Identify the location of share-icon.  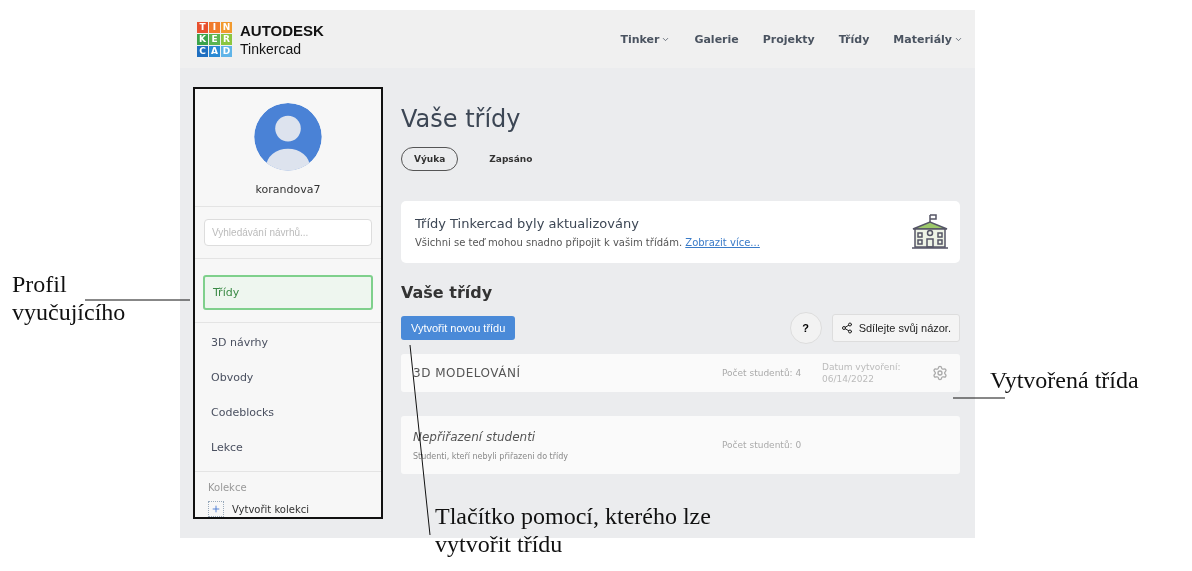
(846, 328).